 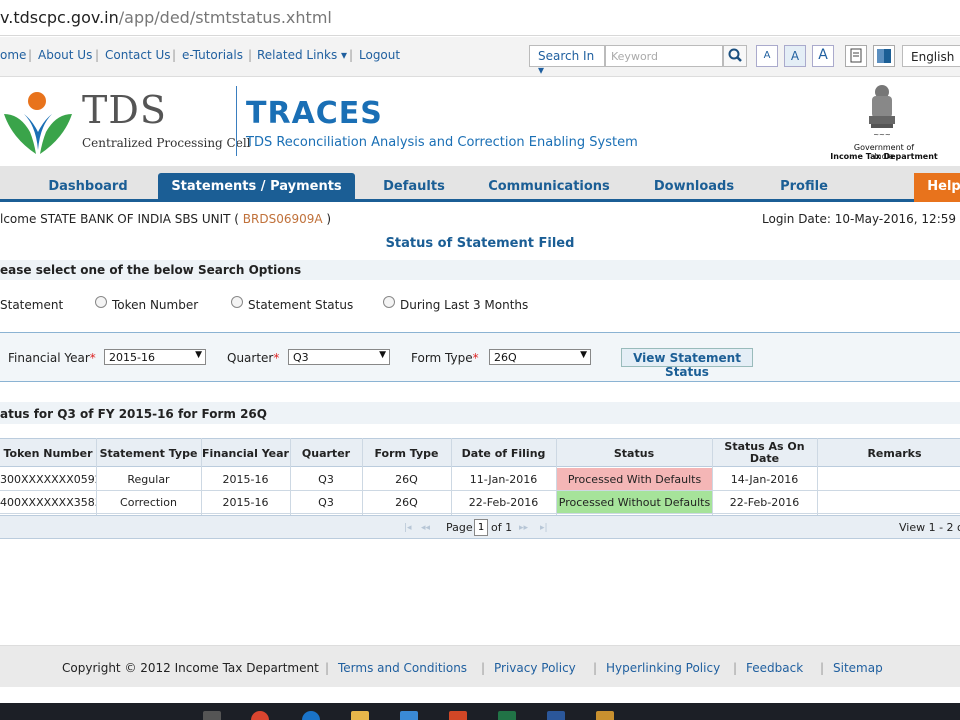 I want to click on form-type-label: Form Type*, so click(x=445, y=358).